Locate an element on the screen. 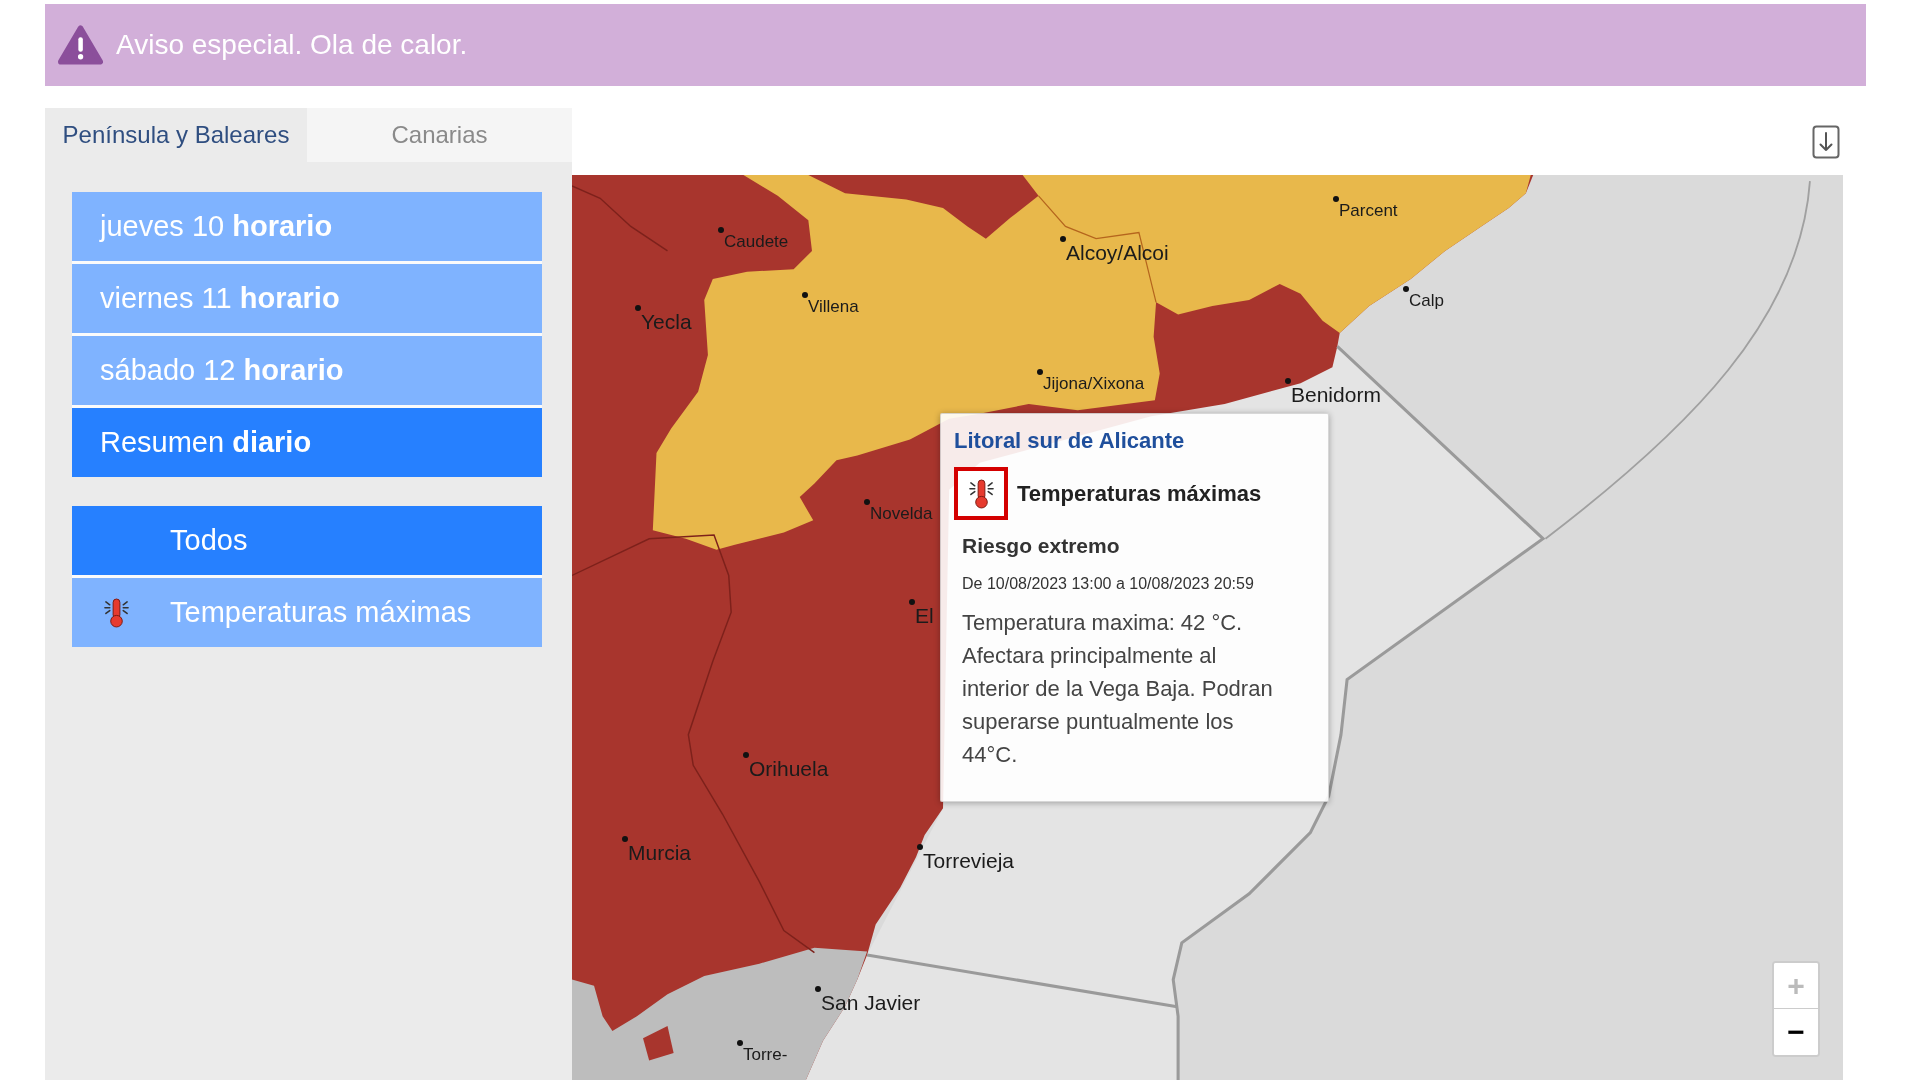  day-button: viernes 11 horario is located at coordinates (307, 298).